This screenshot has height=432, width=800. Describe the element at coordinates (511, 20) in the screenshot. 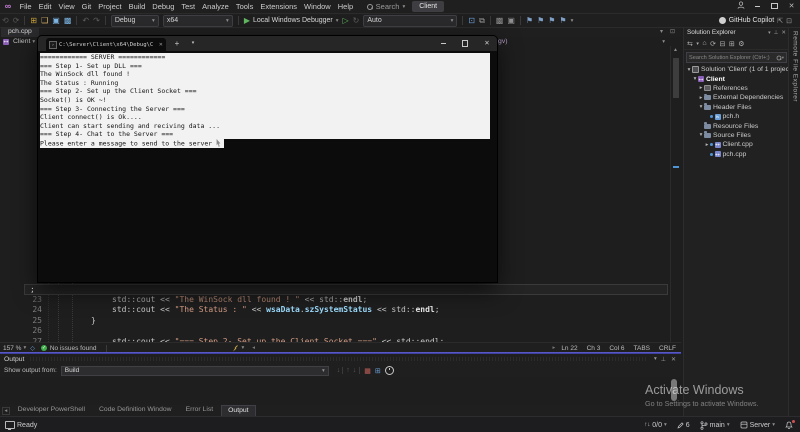

I see `uncomment-icon: ▣` at that location.